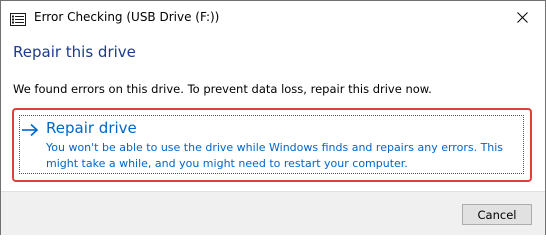 The height and width of the screenshot is (240, 546). I want to click on close-icon, so click(522, 17).